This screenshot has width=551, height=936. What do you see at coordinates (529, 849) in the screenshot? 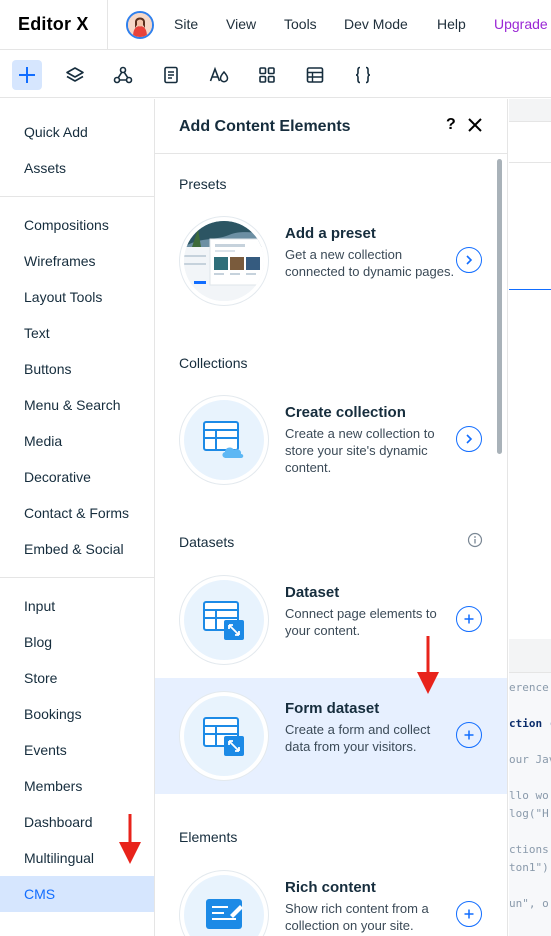
I see `code-line: ctions` at bounding box center [529, 849].